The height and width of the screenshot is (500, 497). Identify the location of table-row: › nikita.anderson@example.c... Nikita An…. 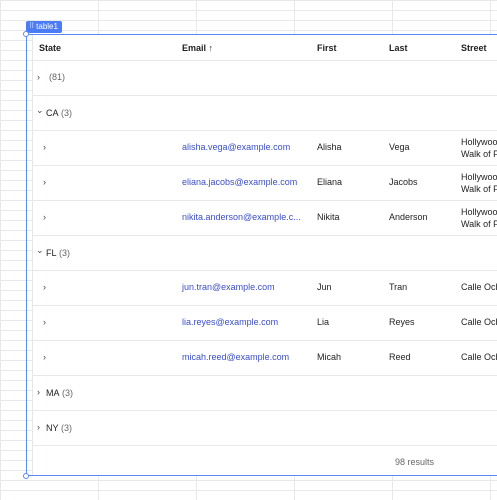
(265, 218).